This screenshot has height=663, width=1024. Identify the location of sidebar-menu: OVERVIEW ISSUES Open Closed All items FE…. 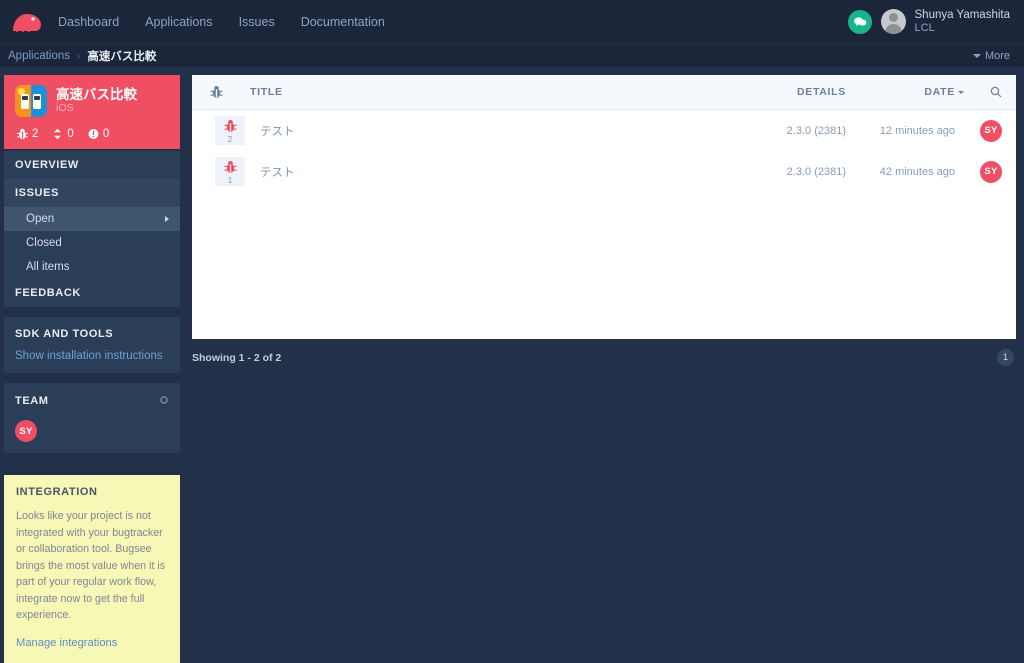
(92, 229).